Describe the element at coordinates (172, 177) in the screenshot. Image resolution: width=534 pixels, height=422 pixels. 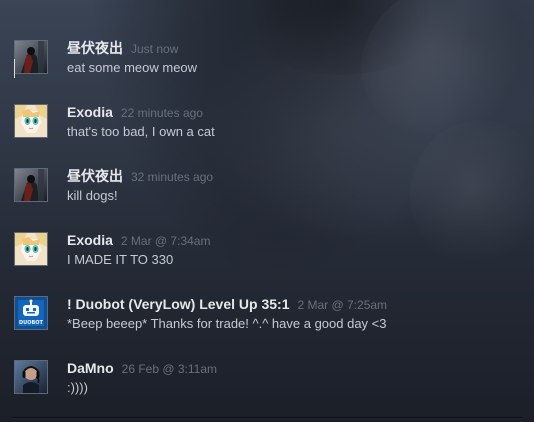
I see `comment-time: 32 minutes ago` at that location.